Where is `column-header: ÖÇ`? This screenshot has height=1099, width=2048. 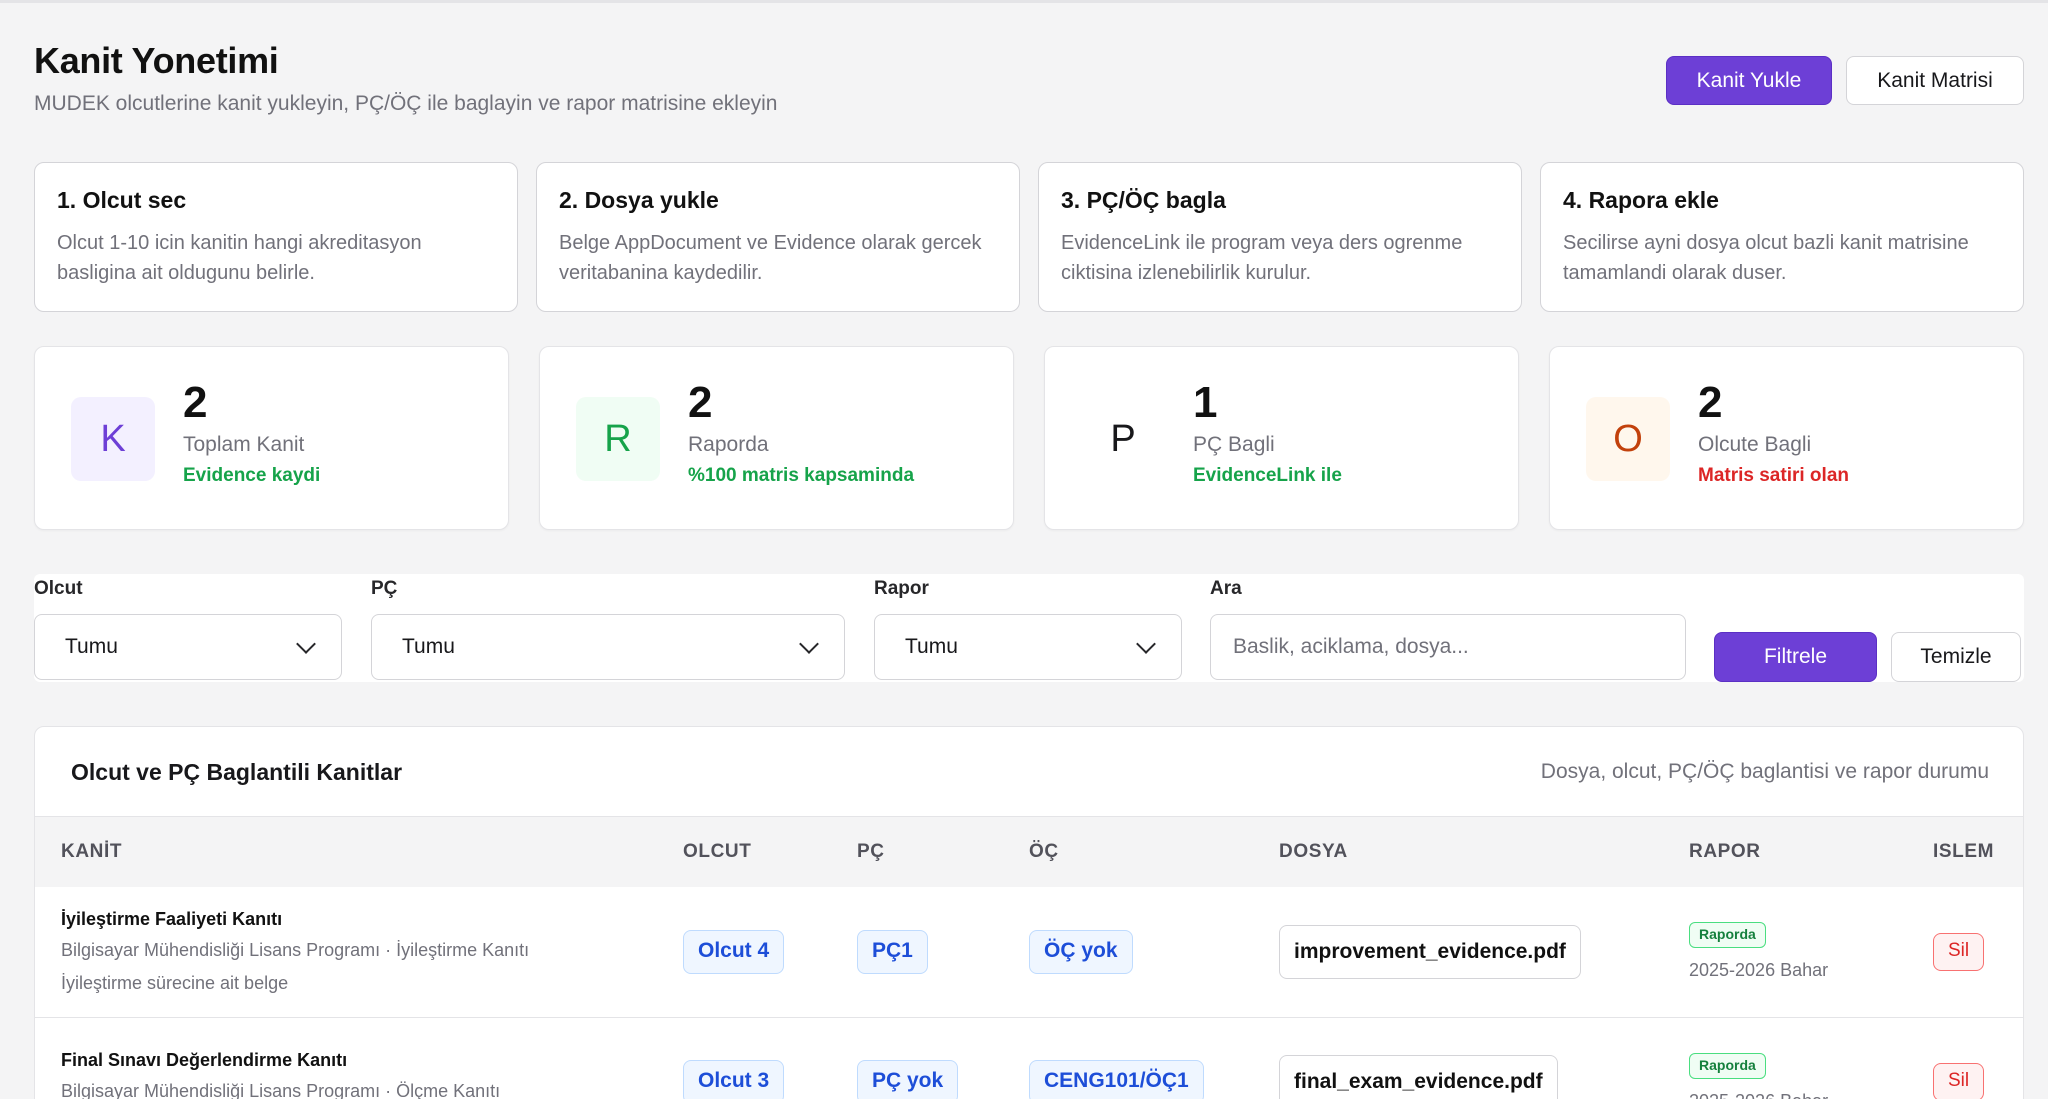
column-header: ÖÇ is located at coordinates (1044, 851).